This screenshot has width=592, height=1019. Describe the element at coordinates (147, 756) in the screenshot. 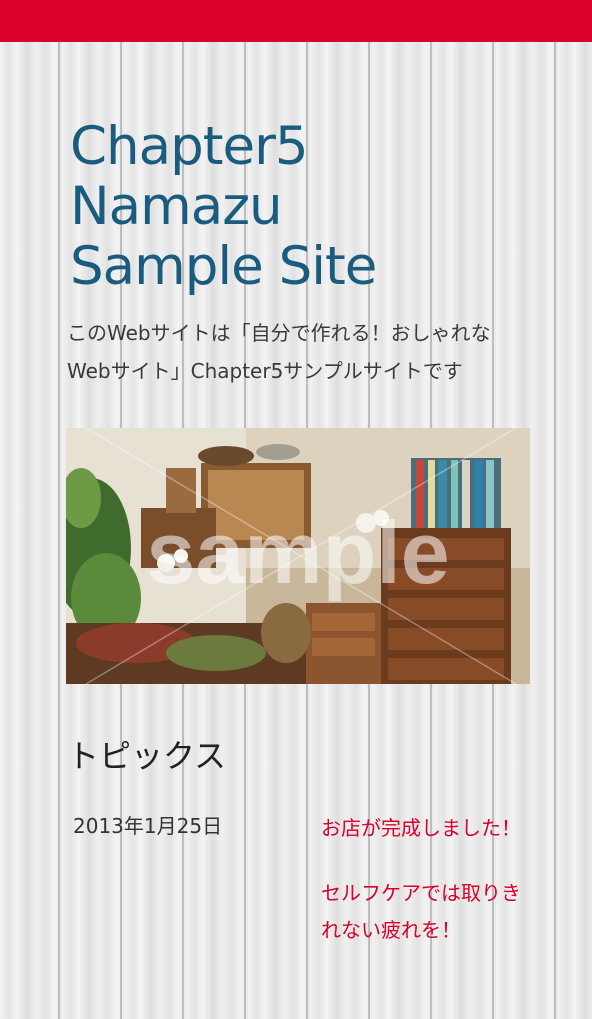

I see `topics-heading: トピックス` at that location.